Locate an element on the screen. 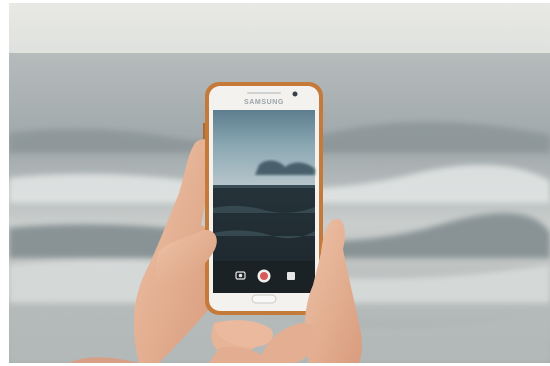 The image size is (550, 366). video-icon is located at coordinates (291, 276).